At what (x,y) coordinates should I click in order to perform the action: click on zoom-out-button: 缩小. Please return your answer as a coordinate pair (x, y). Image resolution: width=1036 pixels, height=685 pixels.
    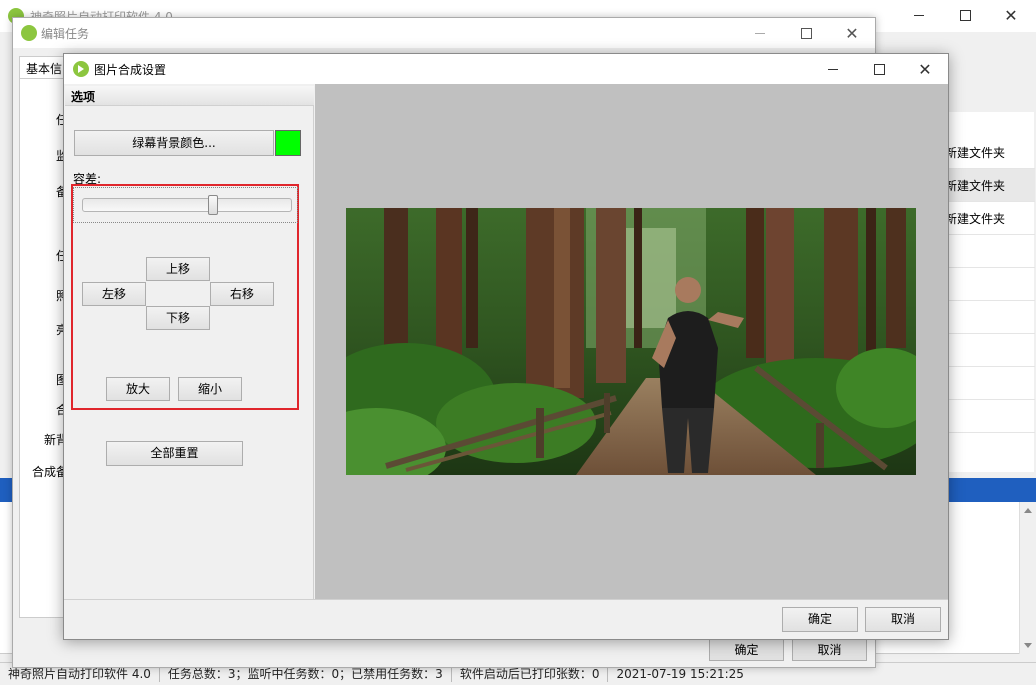
    Looking at the image, I should click on (210, 389).